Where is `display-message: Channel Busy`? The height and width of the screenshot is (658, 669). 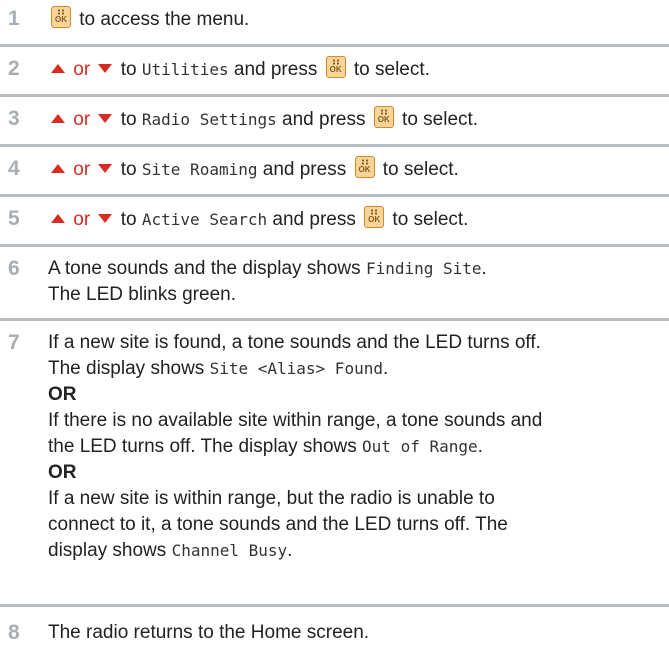
display-message: Channel Busy is located at coordinates (229, 550).